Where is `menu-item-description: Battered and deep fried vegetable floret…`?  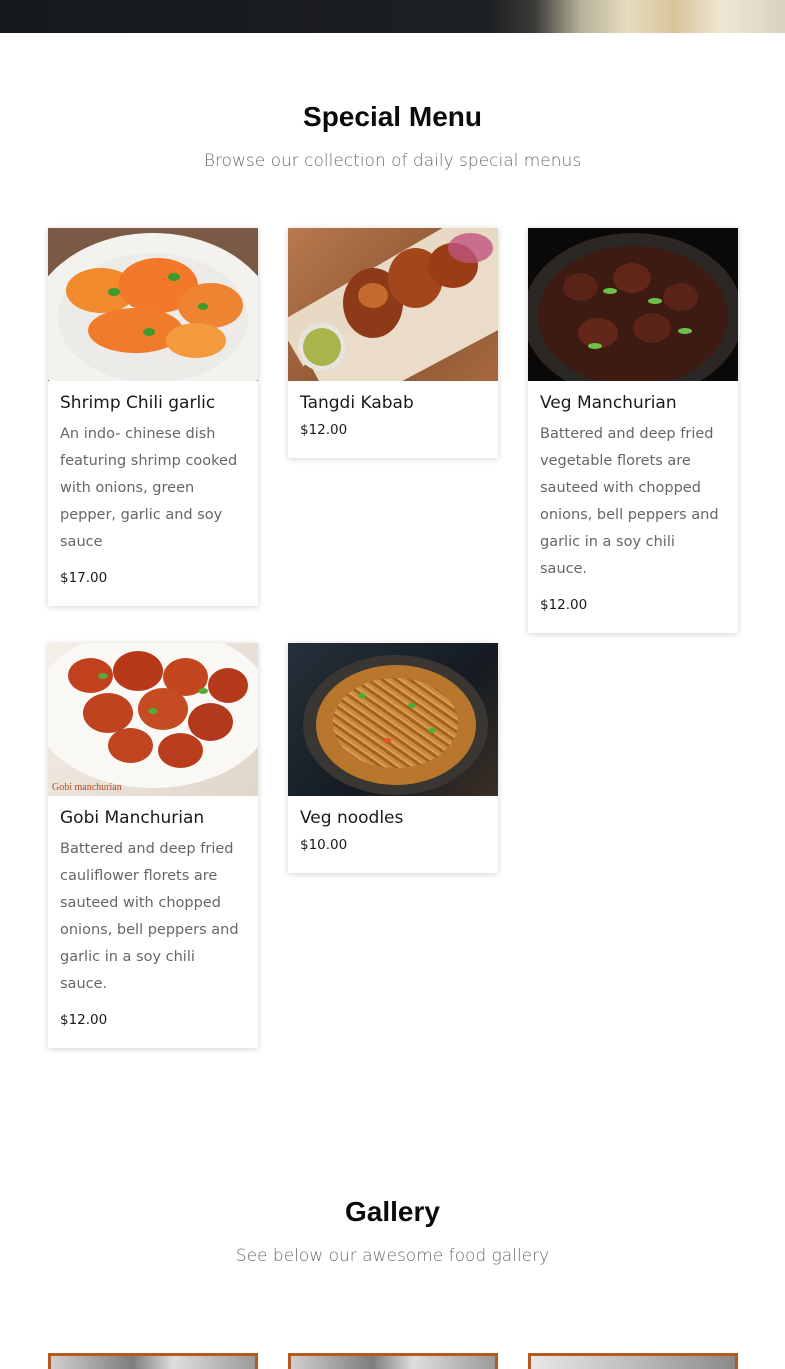 menu-item-description: Battered and deep fried vegetable floret… is located at coordinates (629, 501).